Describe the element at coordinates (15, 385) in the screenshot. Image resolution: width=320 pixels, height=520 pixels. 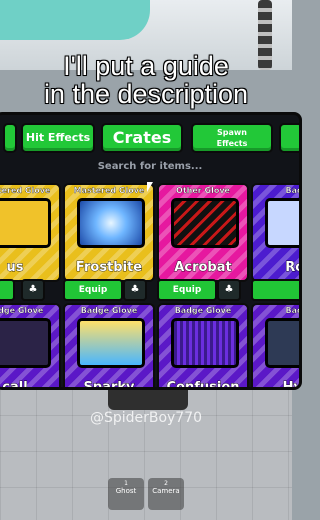
I see `glove-name: call` at that location.